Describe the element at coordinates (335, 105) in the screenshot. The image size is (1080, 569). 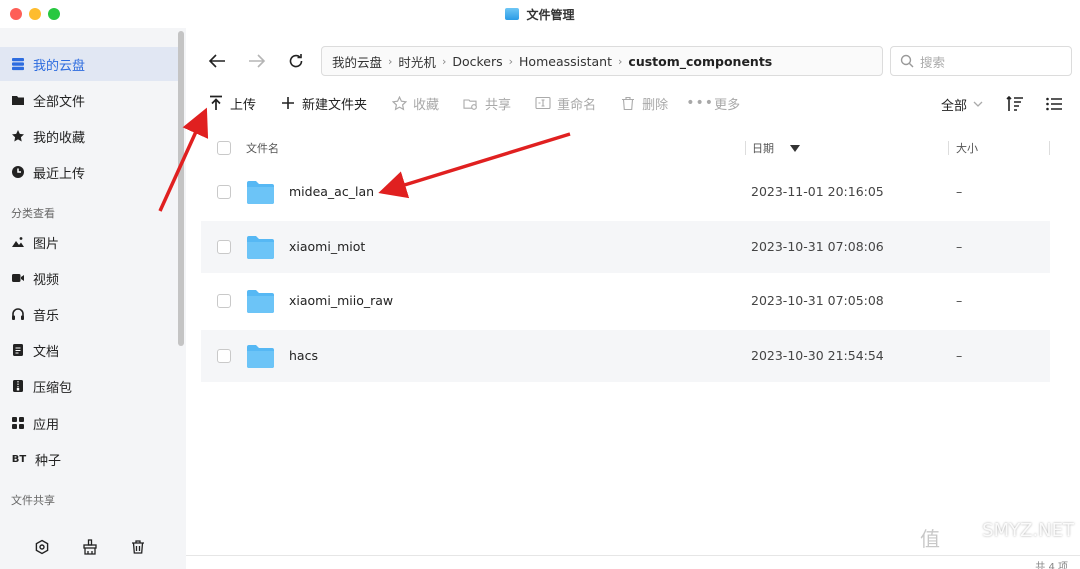
I see `new-folder-label: 新建文件夹` at that location.